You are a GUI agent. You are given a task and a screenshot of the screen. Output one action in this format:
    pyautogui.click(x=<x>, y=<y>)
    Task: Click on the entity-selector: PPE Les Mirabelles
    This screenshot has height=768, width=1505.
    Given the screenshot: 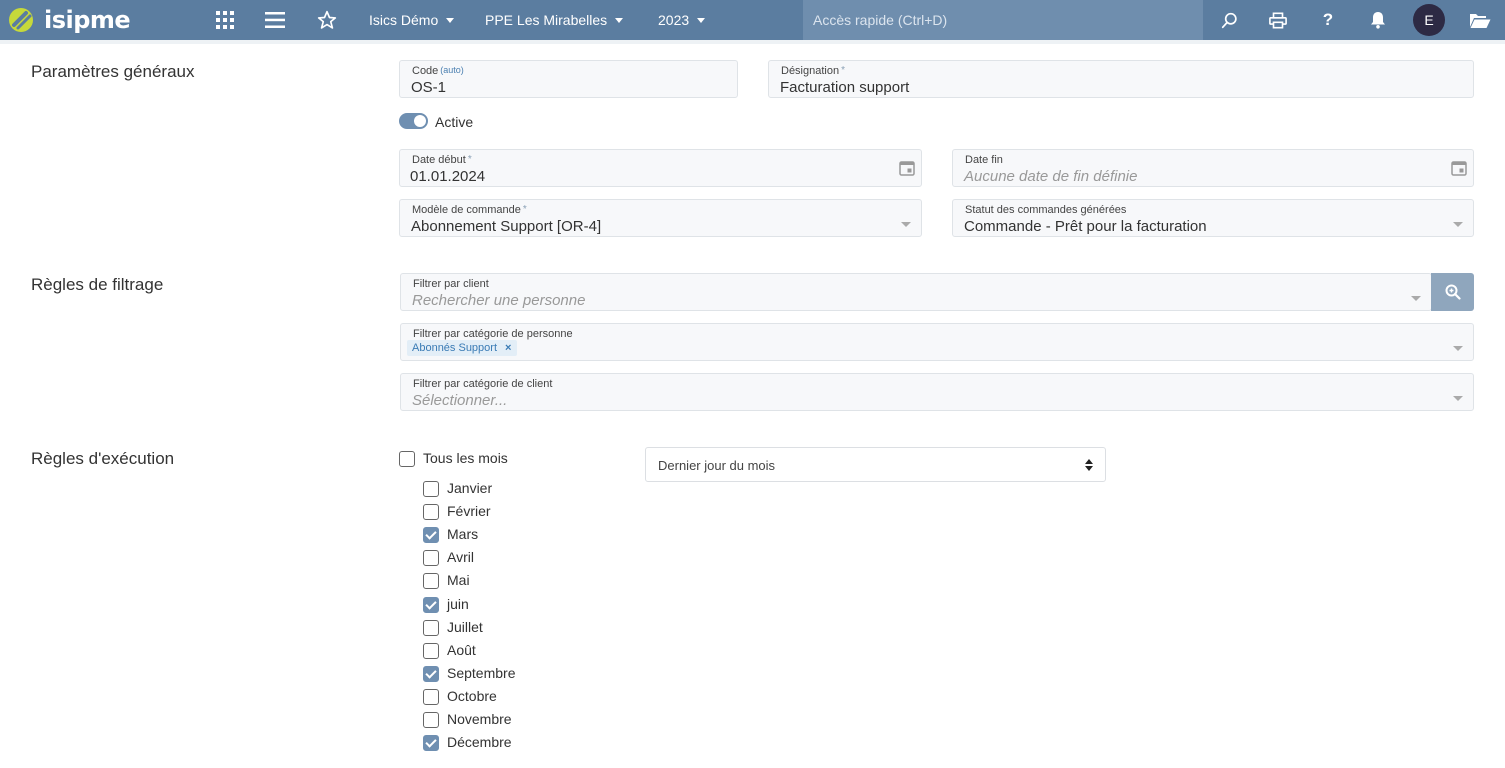 What is the action you would take?
    pyautogui.click(x=554, y=20)
    